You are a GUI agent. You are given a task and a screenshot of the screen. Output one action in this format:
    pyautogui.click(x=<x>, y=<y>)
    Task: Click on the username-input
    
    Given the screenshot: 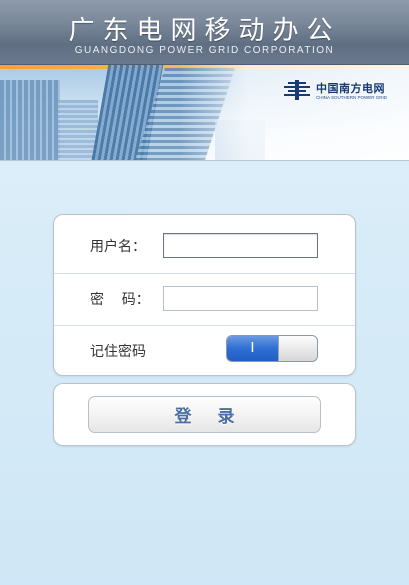 What is the action you would take?
    pyautogui.click(x=240, y=245)
    